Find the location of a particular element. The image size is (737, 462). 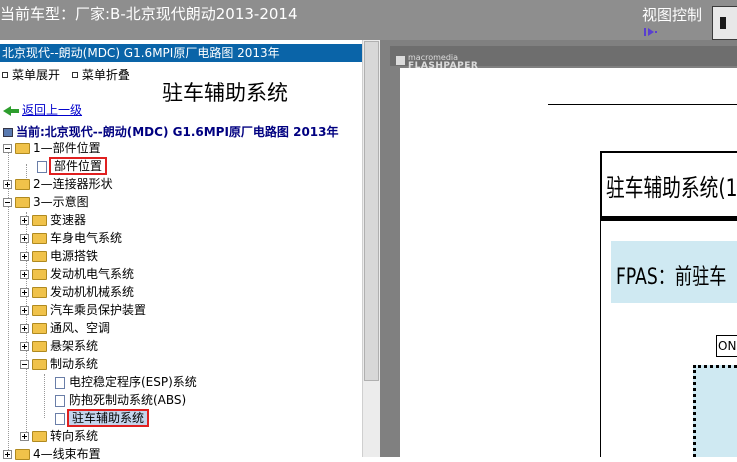

tree-node-label: 4—线束布置 is located at coordinates (67, 454).